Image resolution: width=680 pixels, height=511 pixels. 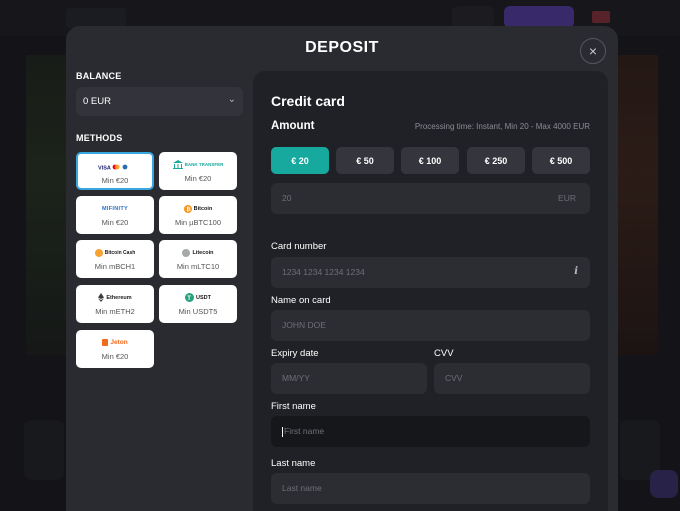 What do you see at coordinates (304, 325) in the screenshot?
I see `name-on-card-placeholder: JOHN DOE` at bounding box center [304, 325].